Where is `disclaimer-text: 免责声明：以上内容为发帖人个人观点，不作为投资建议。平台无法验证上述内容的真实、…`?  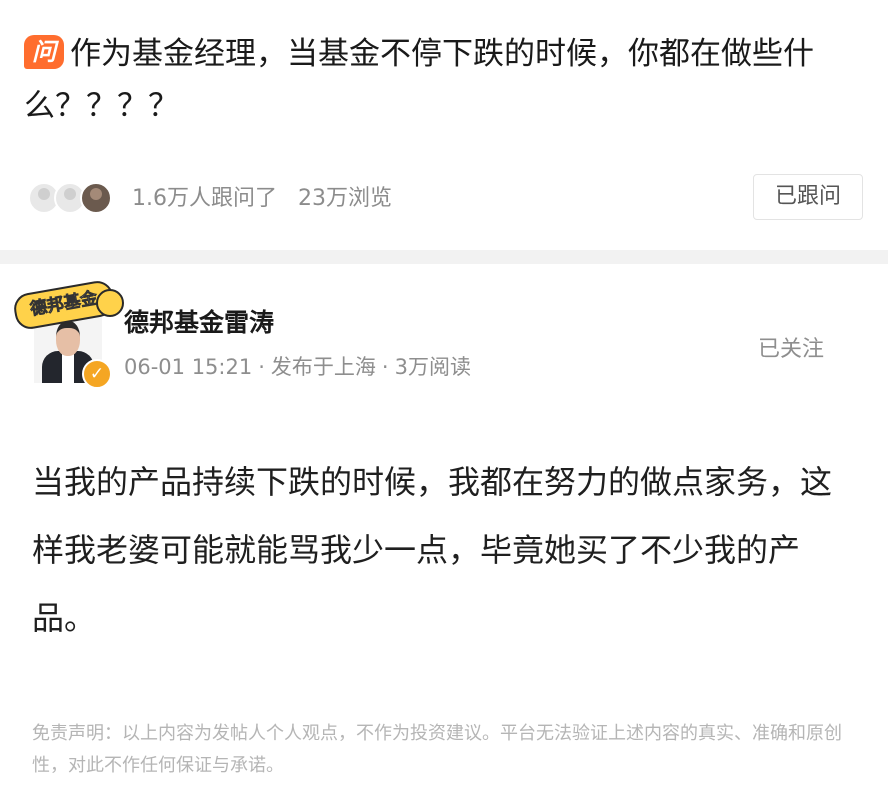
disclaimer-text: 免责声明：以上内容为发帖人个人观点，不作为投资建议。平台无法验证上述内容的真实、… is located at coordinates (437, 749).